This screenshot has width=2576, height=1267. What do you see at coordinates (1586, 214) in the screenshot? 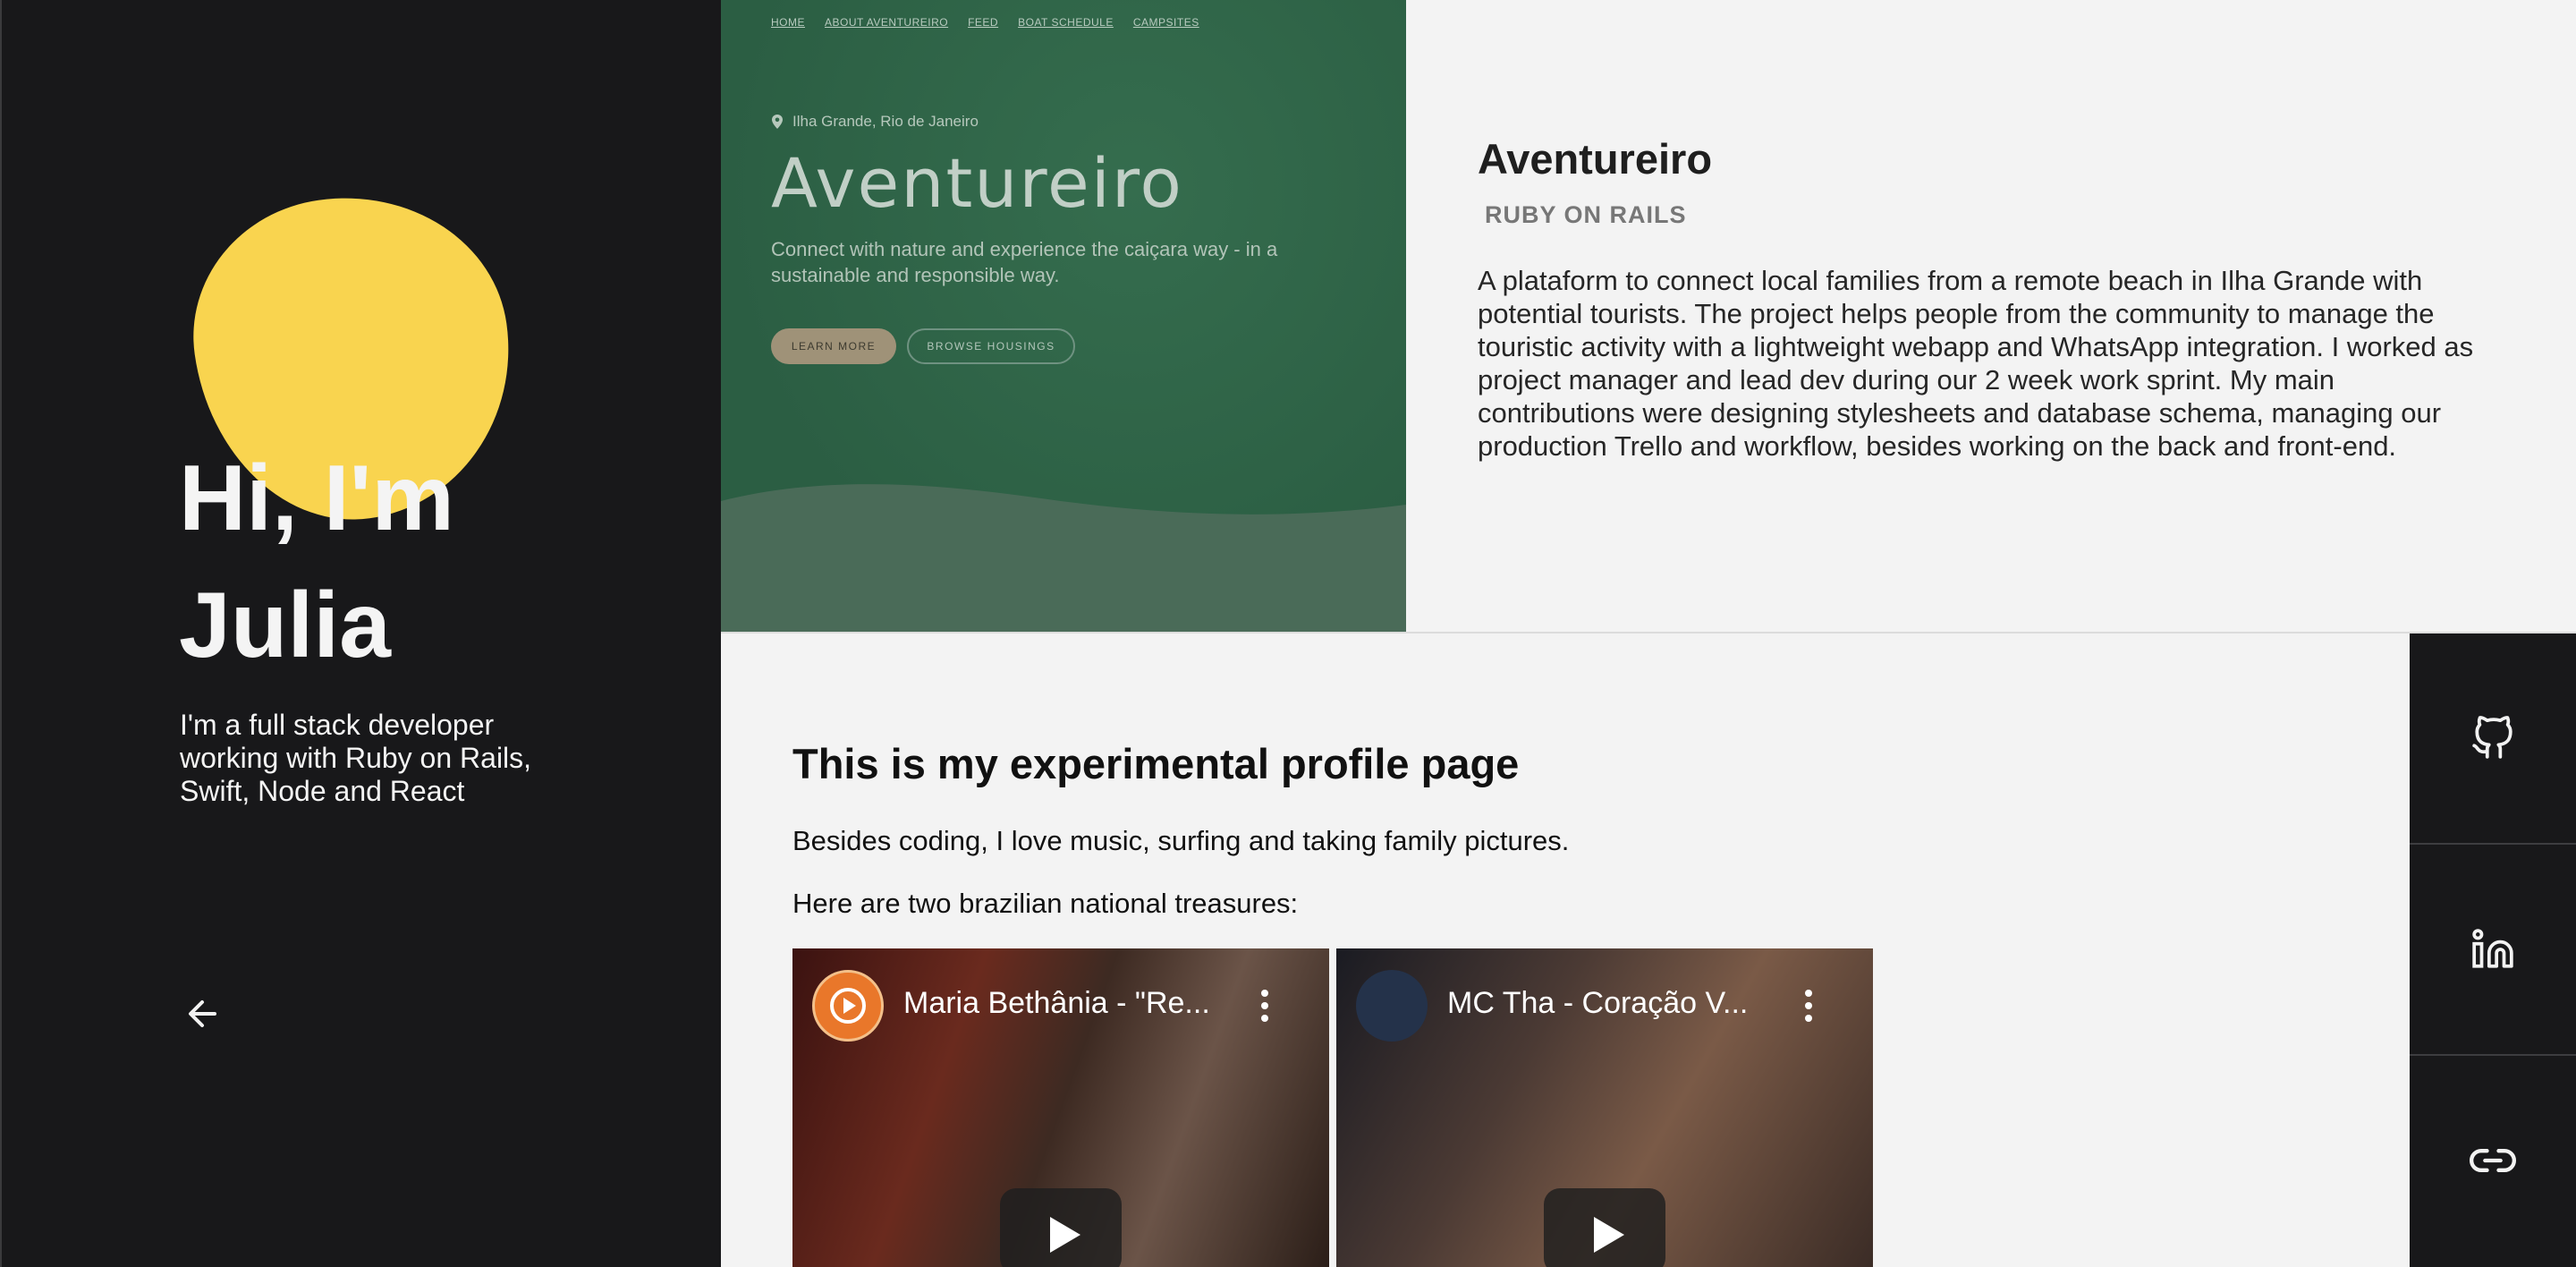
I see `project-tech-tag: RUBY ON RAILS` at bounding box center [1586, 214].